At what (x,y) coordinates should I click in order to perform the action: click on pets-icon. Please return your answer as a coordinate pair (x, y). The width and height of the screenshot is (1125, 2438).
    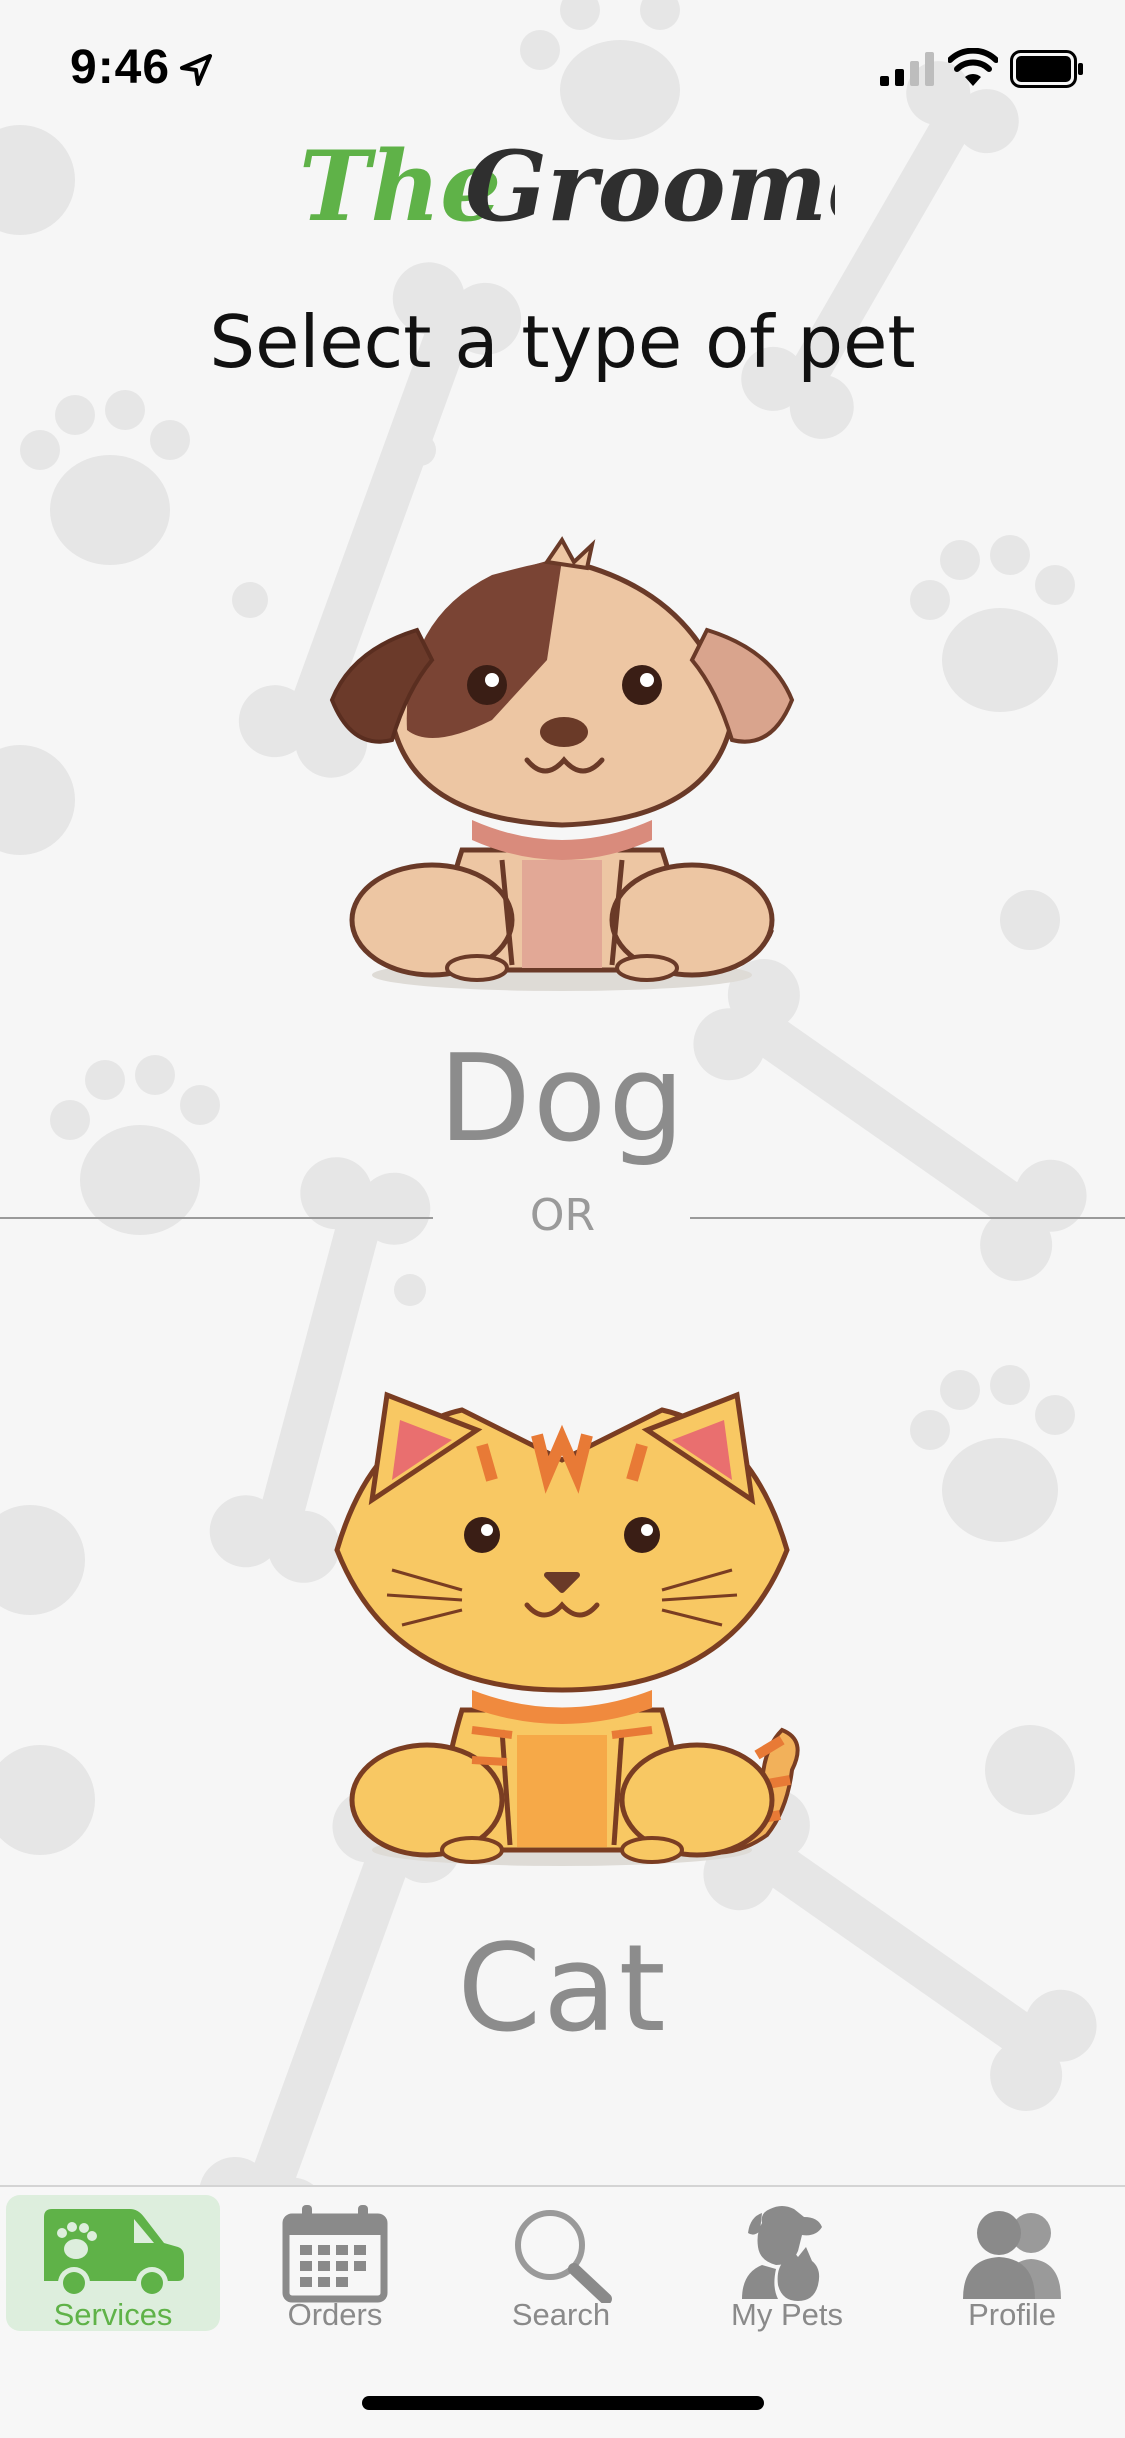
    Looking at the image, I should click on (782, 2253).